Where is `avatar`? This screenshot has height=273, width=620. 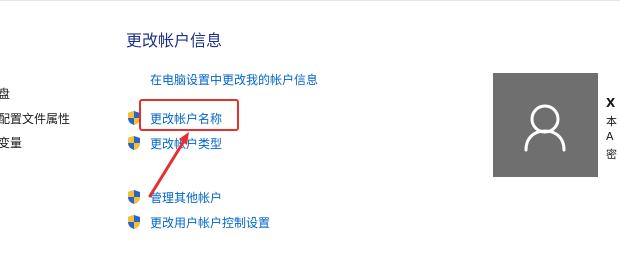 avatar is located at coordinates (545, 125).